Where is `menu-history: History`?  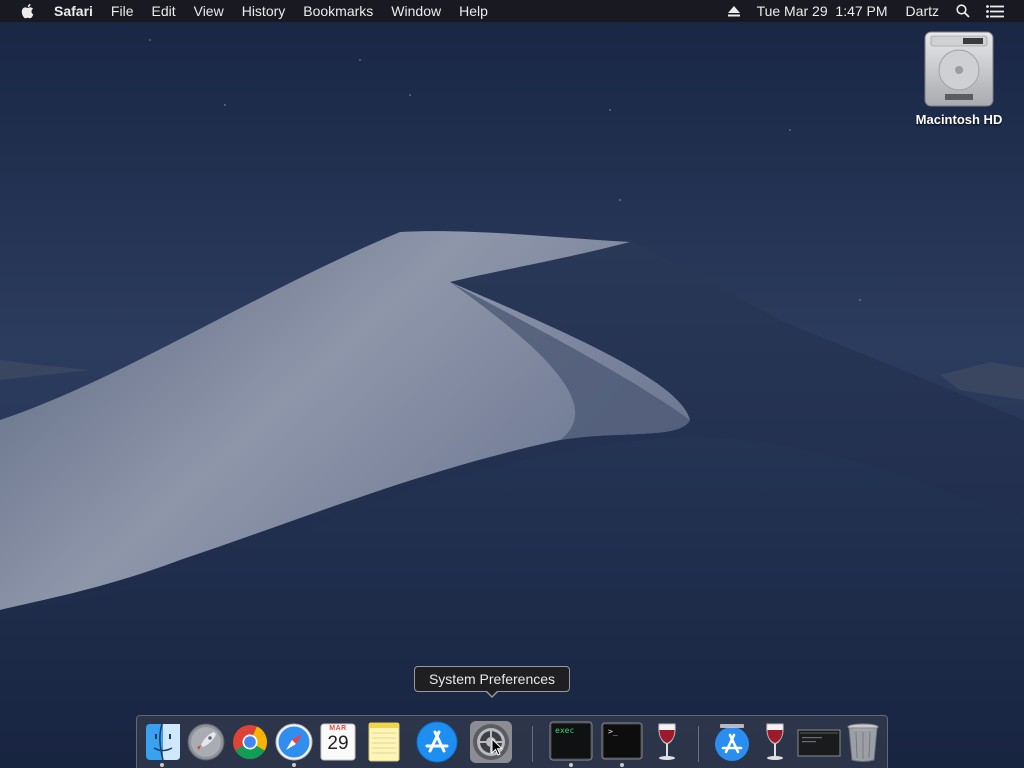
menu-history: History is located at coordinates (264, 11).